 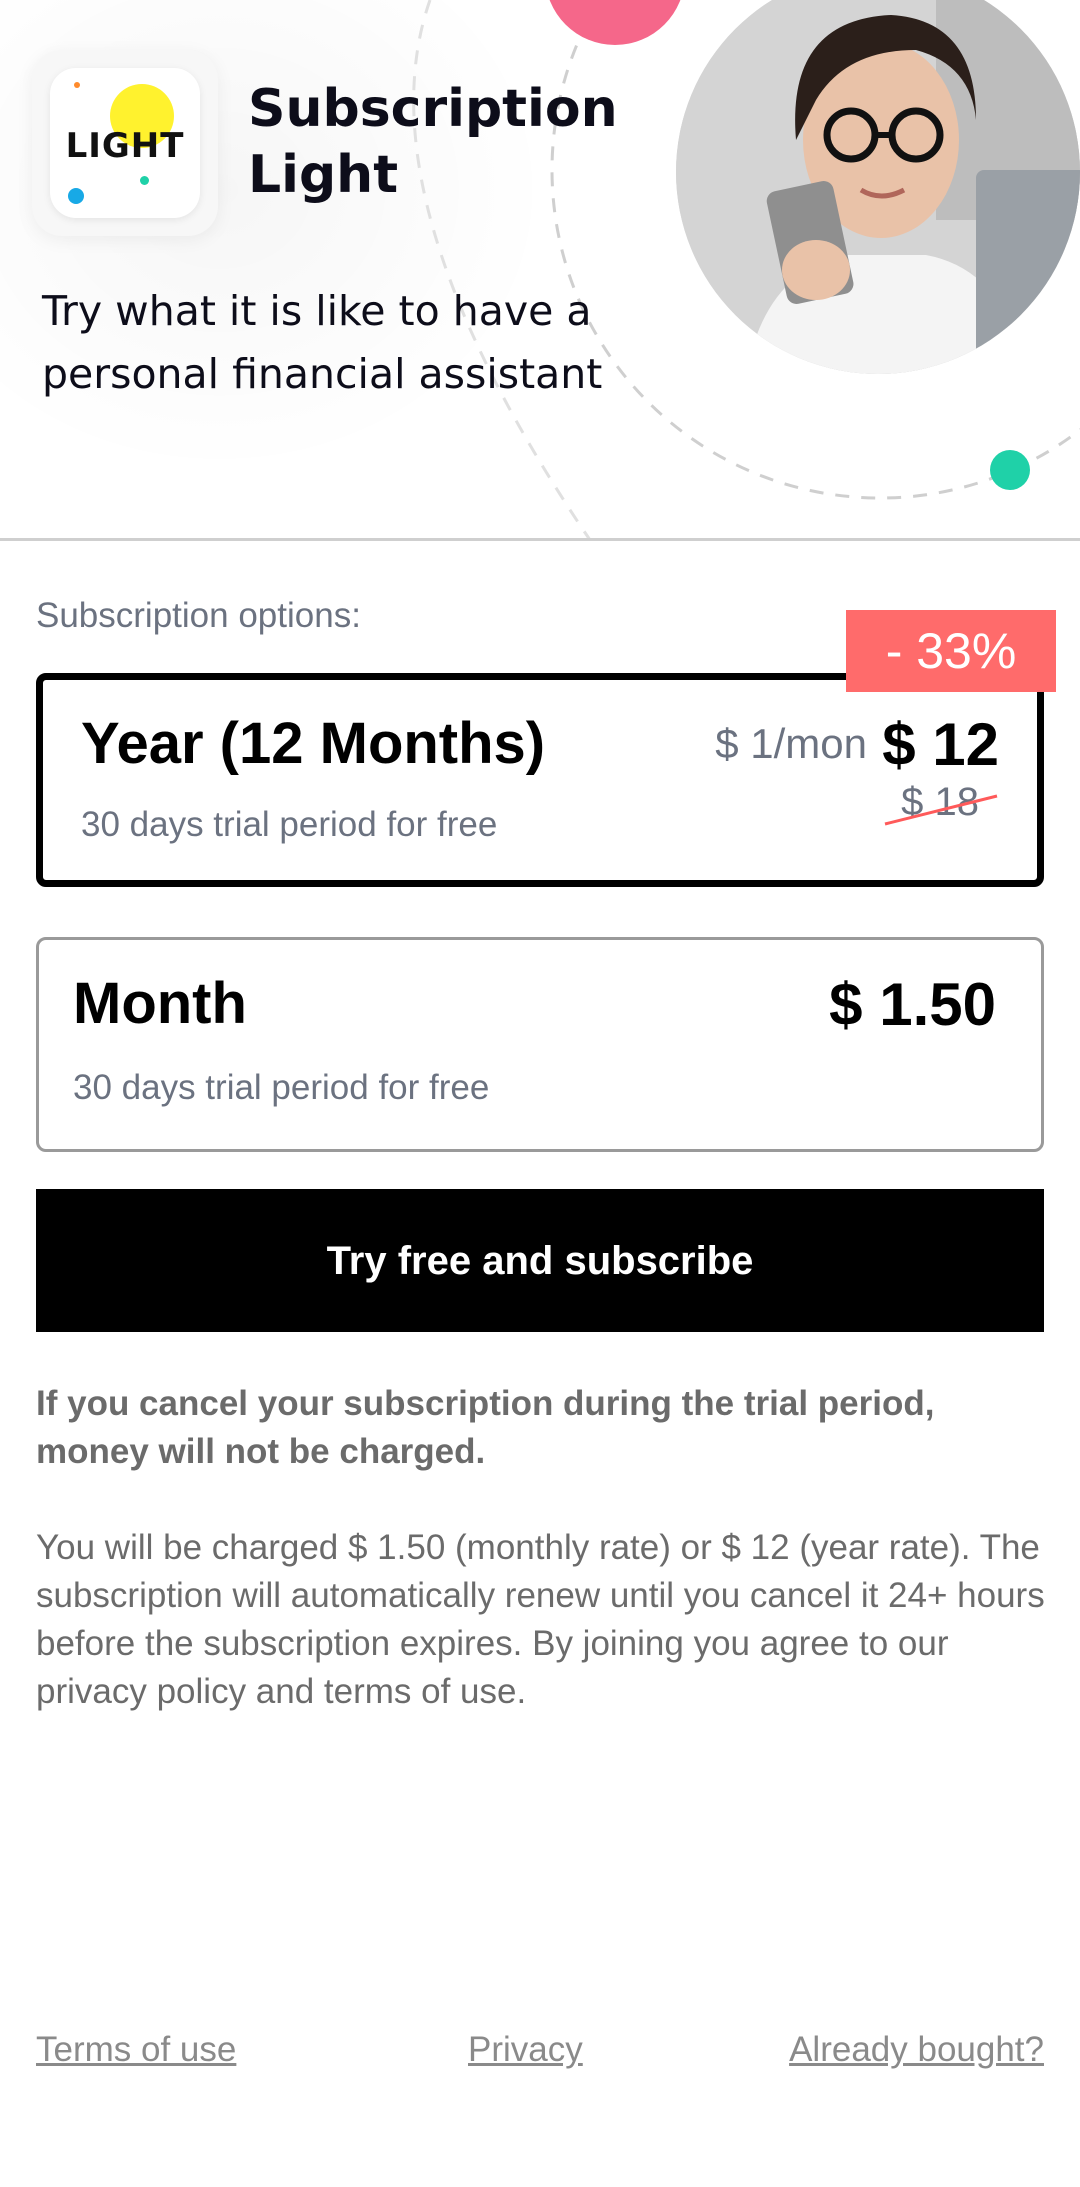 What do you see at coordinates (125, 146) in the screenshot?
I see `logo-wordmark: LIGHT` at bounding box center [125, 146].